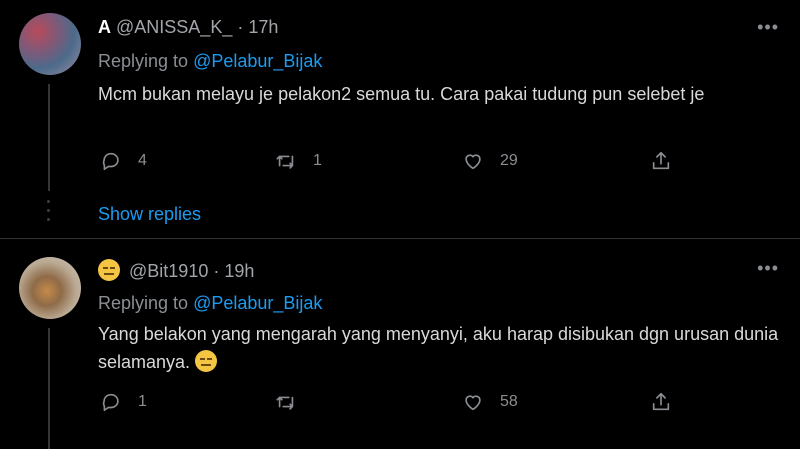 The image size is (800, 449). Describe the element at coordinates (490, 402) in the screenshot. I see `like-button: 58` at that location.